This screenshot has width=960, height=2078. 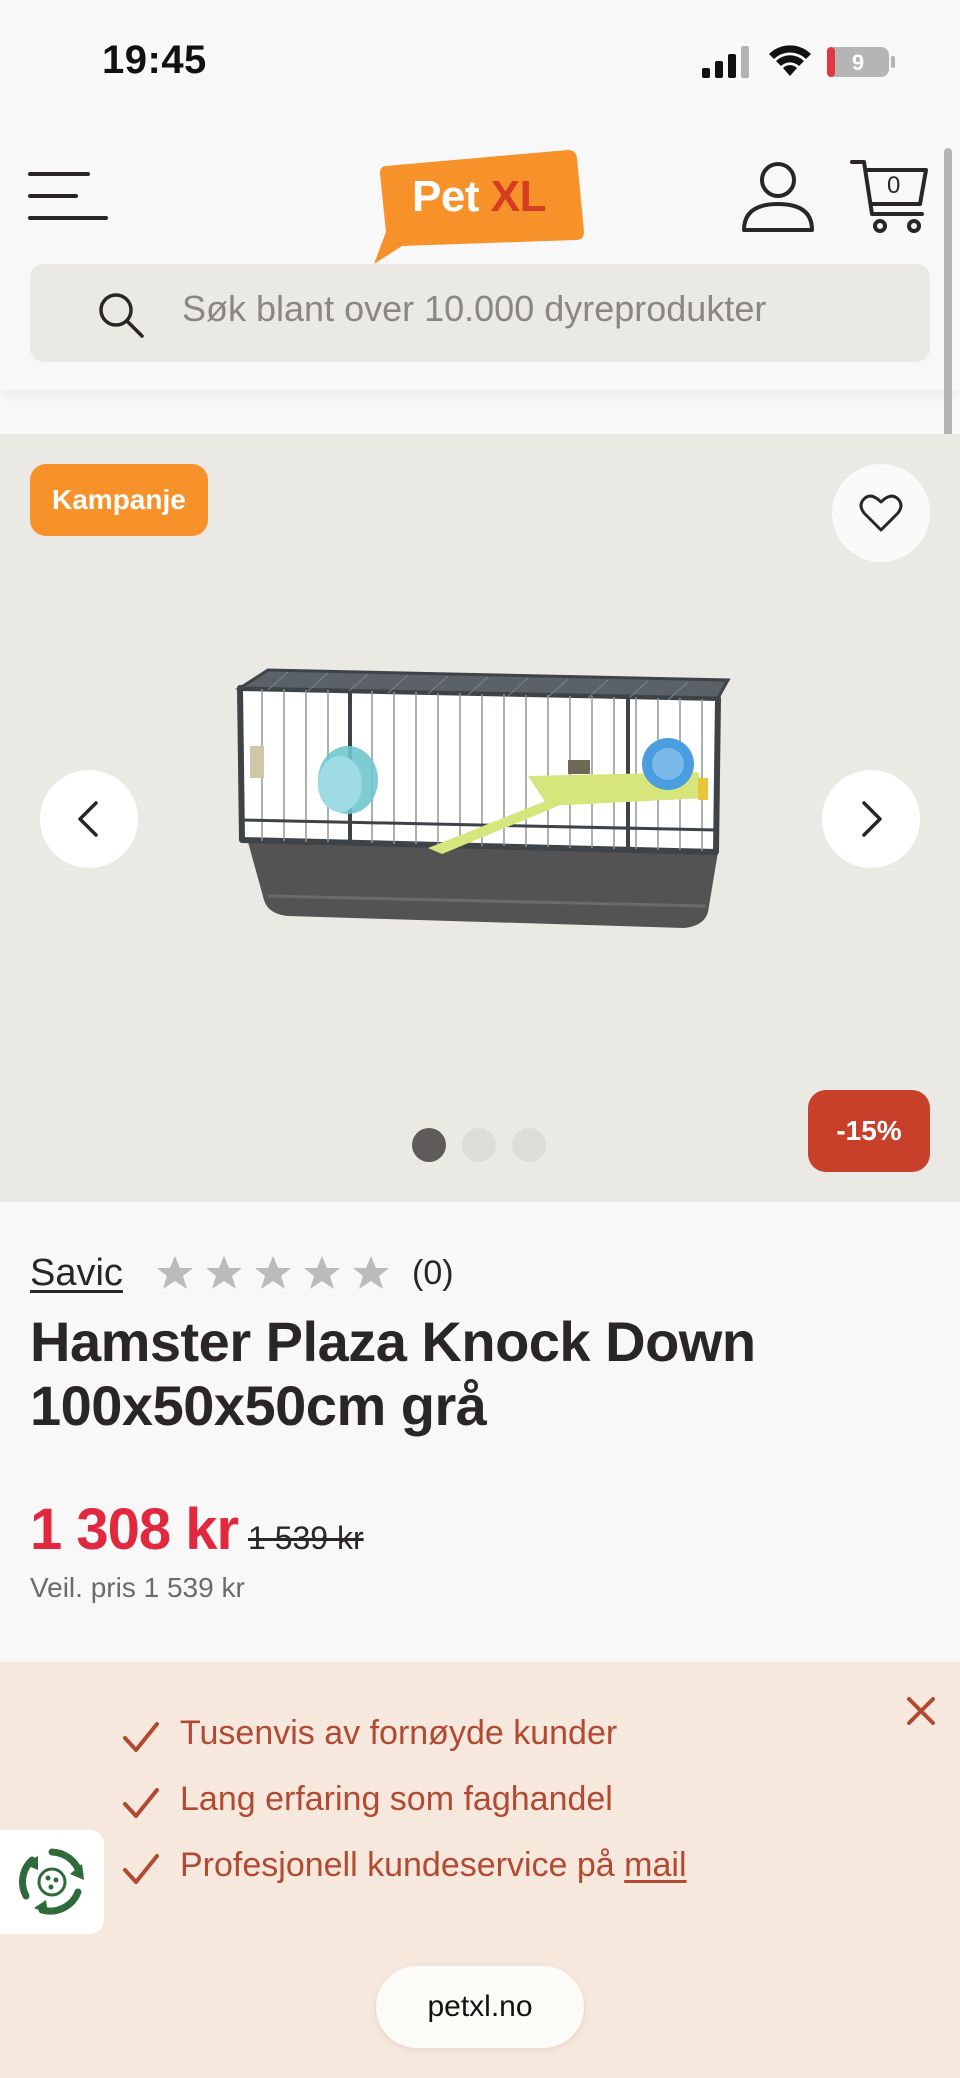 I want to click on mail-link: mail, so click(x=655, y=1865).